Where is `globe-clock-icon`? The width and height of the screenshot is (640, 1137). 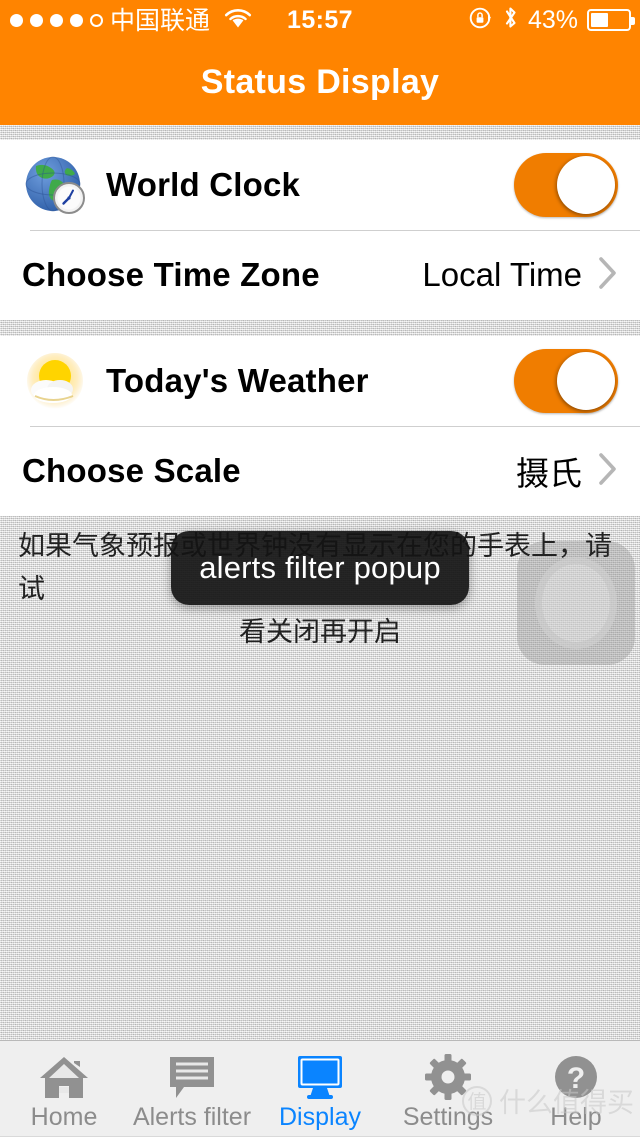 globe-clock-icon is located at coordinates (55, 185).